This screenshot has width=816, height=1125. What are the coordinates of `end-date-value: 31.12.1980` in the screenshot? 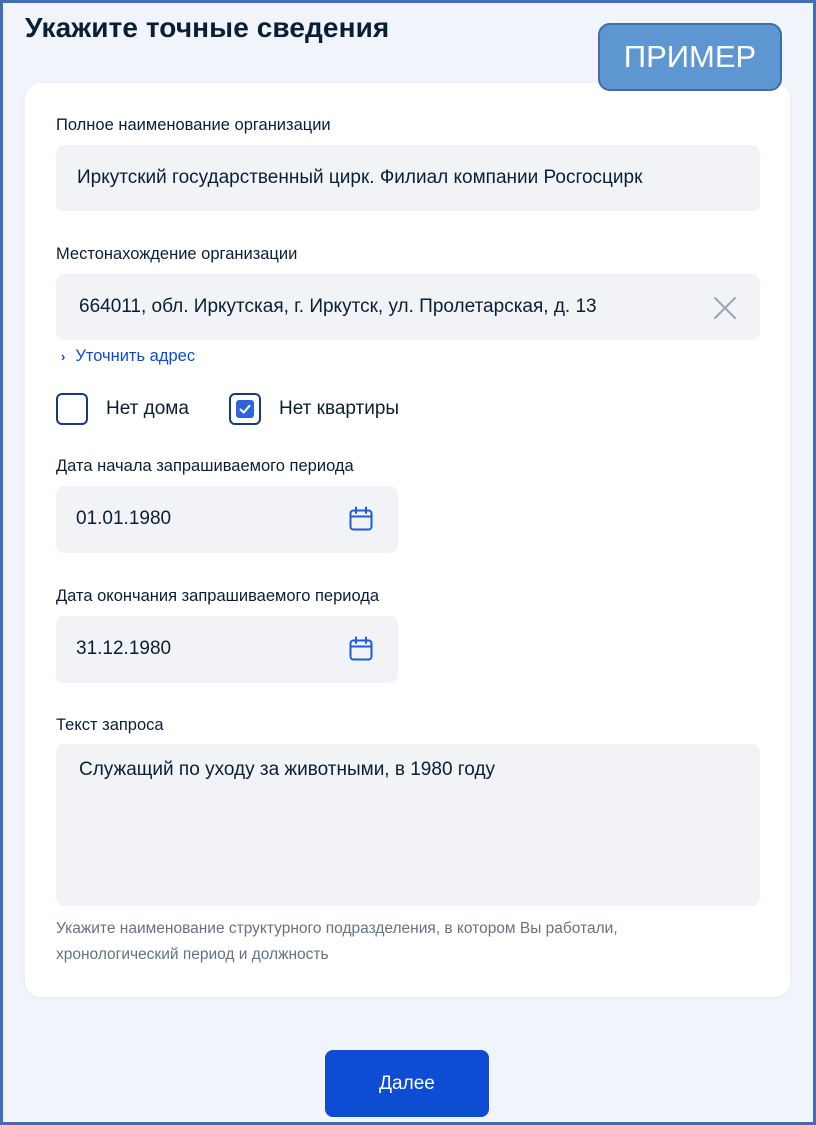 It's located at (124, 648).